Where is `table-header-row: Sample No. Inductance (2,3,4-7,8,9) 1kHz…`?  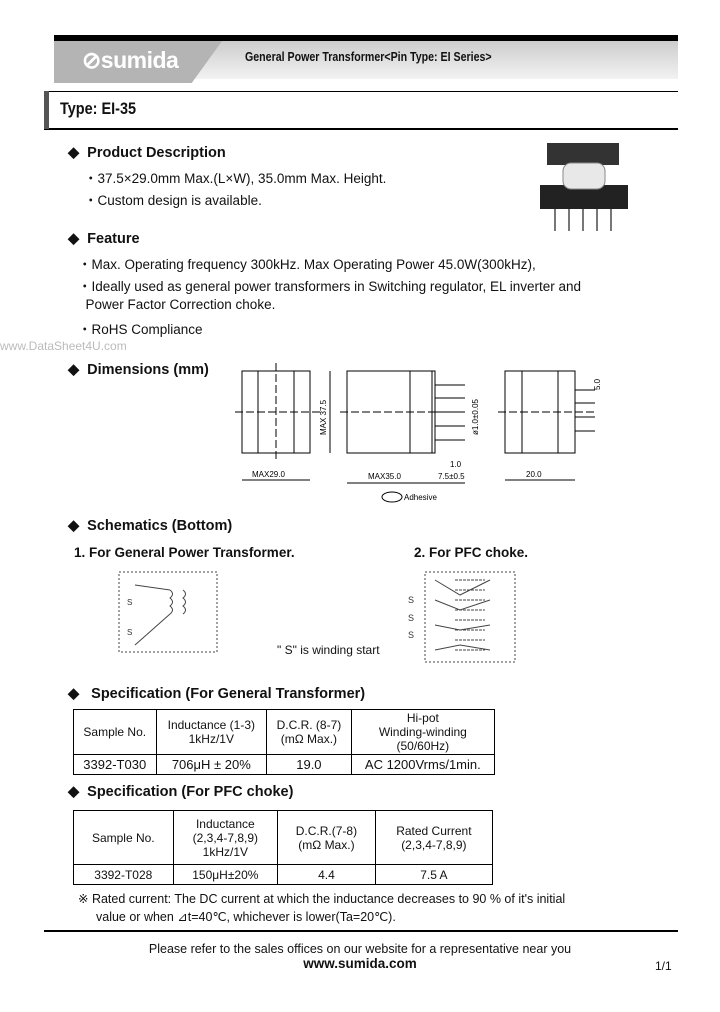
table-header-row: Sample No. Inductance (2,3,4-7,8,9) 1kHz… is located at coordinates (283, 837).